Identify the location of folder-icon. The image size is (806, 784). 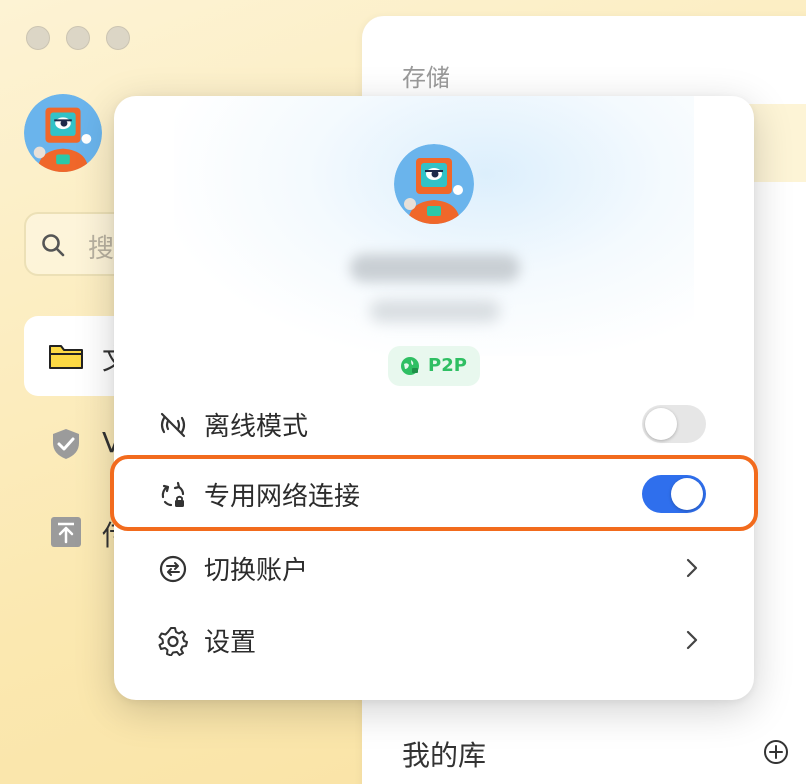
(66, 357).